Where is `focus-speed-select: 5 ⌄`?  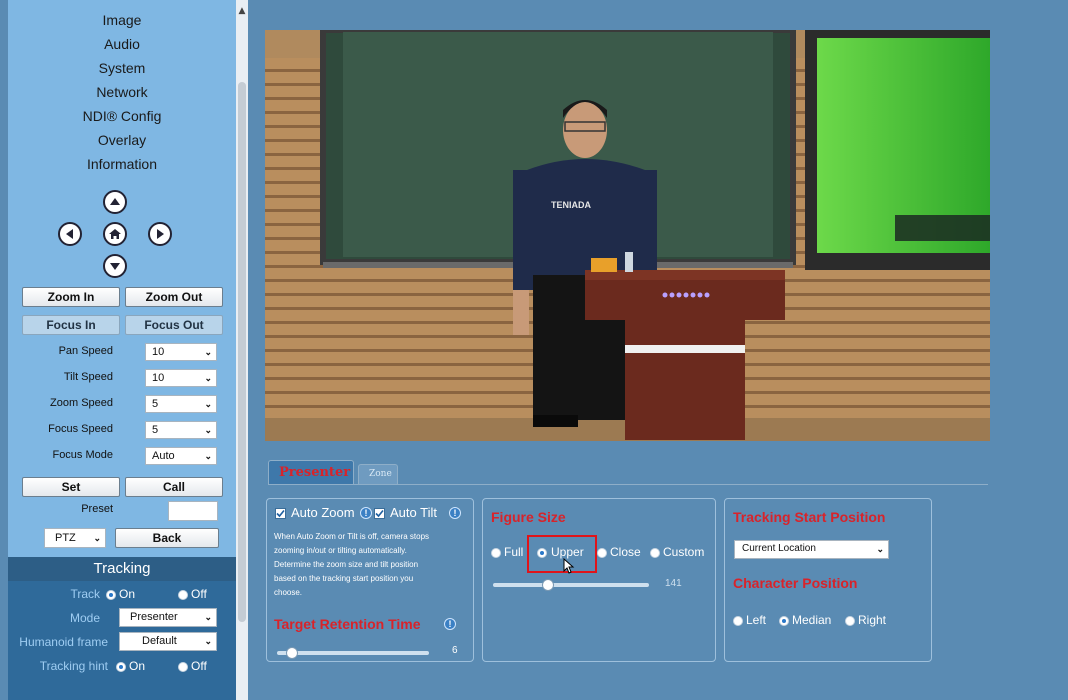 focus-speed-select: 5 ⌄ is located at coordinates (181, 430).